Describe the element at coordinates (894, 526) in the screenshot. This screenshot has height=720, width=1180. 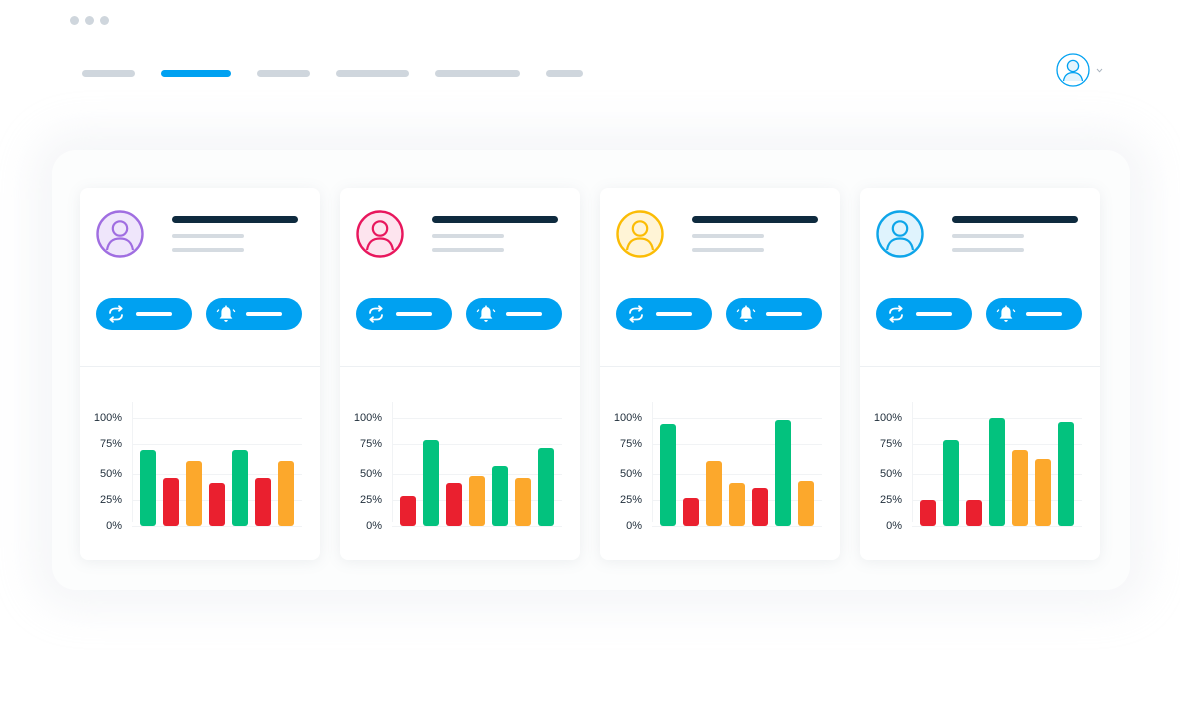
I see `y-tick-label: 0%` at that location.